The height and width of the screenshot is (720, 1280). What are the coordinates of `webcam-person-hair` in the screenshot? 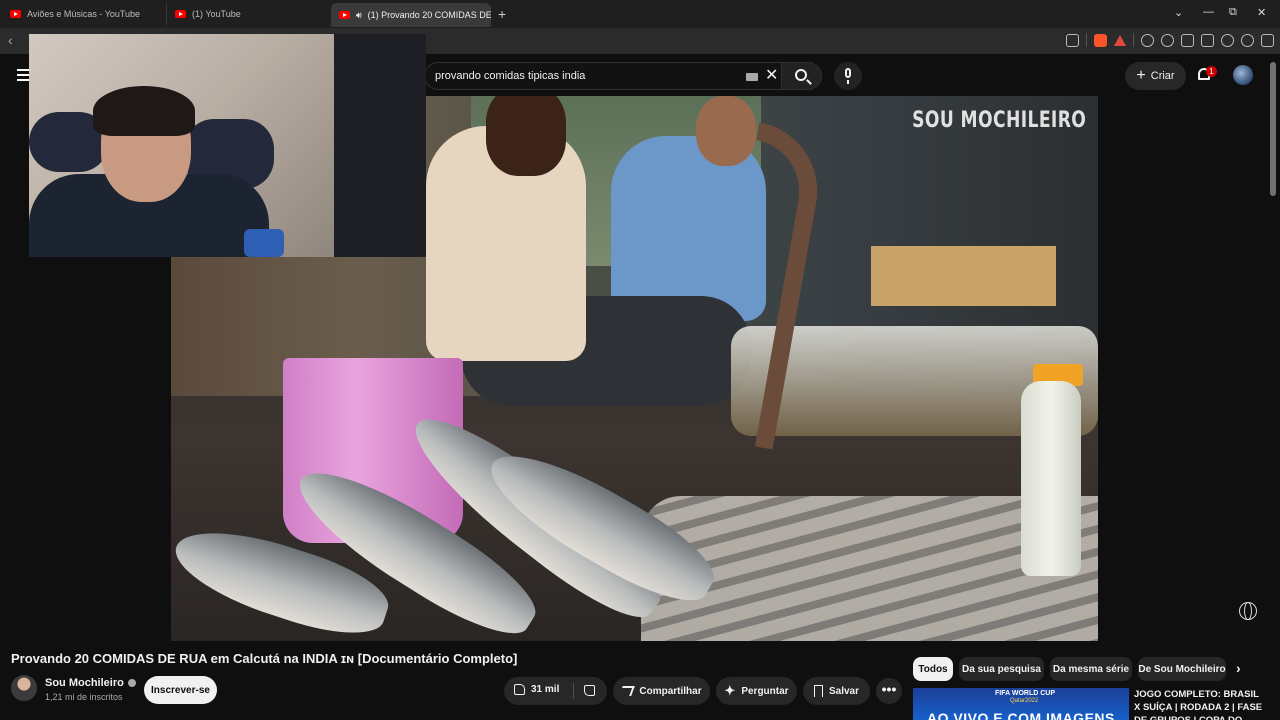 It's located at (144, 111).